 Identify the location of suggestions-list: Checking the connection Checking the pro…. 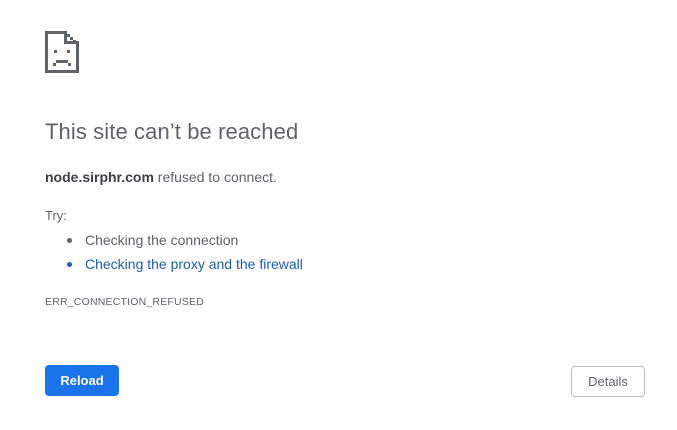
(174, 254).